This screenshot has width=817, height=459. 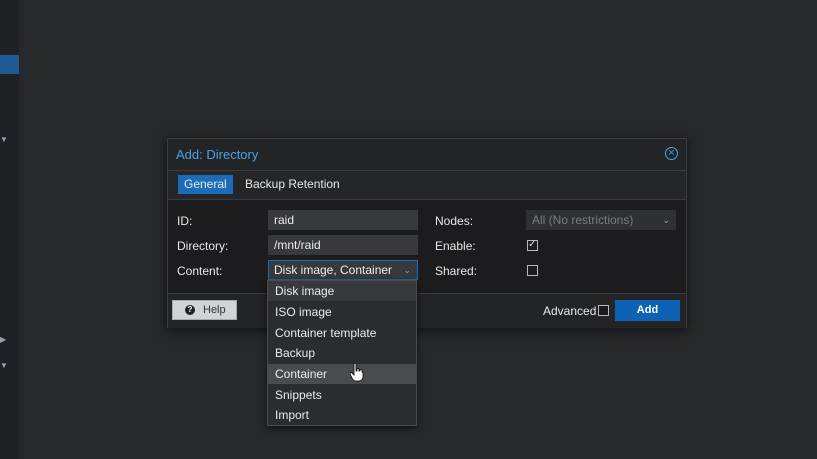 I want to click on left-selected-item, so click(x=9, y=64).